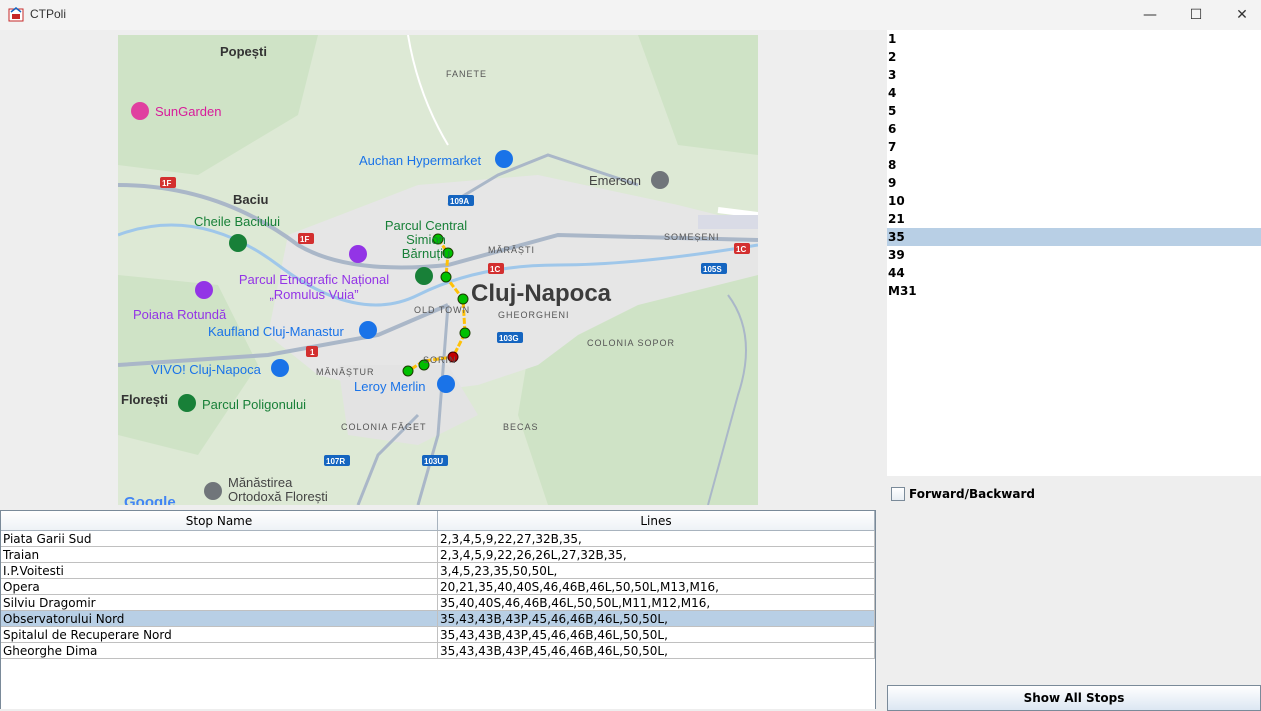 The image size is (1261, 711). Describe the element at coordinates (283, 490) in the screenshot. I see `poi-label: Mănăstirea Ortodoxă Florești` at that location.